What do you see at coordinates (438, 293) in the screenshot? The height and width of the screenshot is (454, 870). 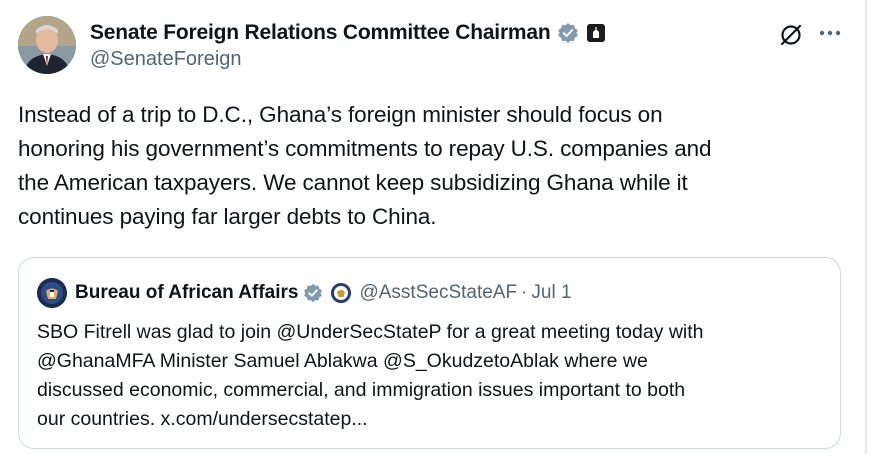 I see `quoted-handle: @AsstSecStateAF` at bounding box center [438, 293].